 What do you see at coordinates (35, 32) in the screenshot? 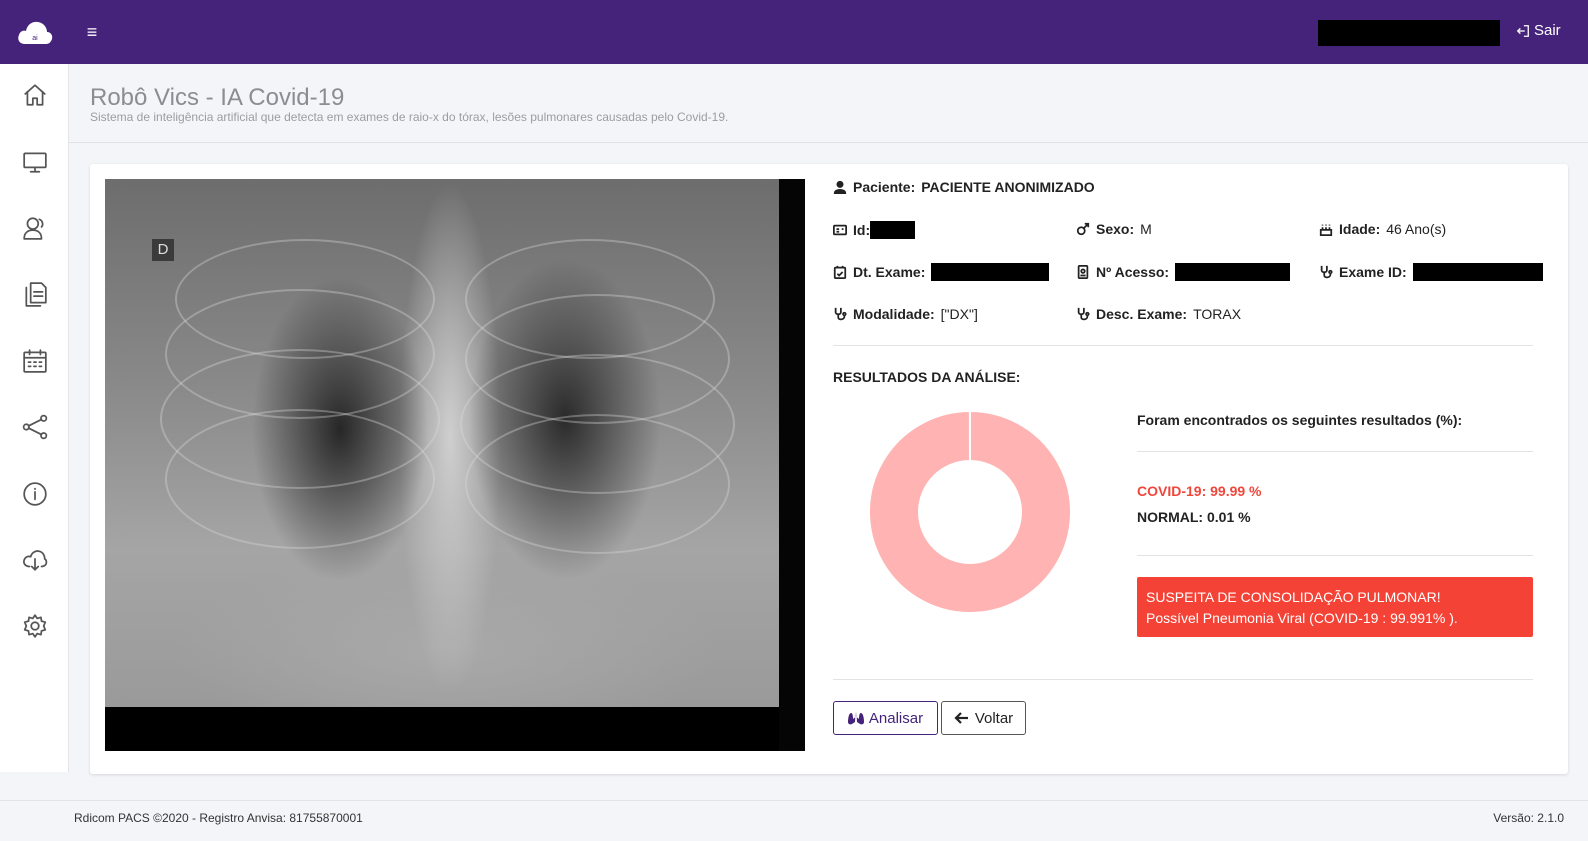
I see `cloud-logo-icon: ai` at bounding box center [35, 32].